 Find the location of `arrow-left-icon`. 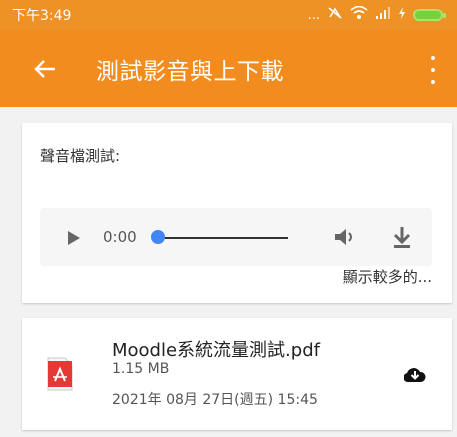

arrow-left-icon is located at coordinates (44, 68).